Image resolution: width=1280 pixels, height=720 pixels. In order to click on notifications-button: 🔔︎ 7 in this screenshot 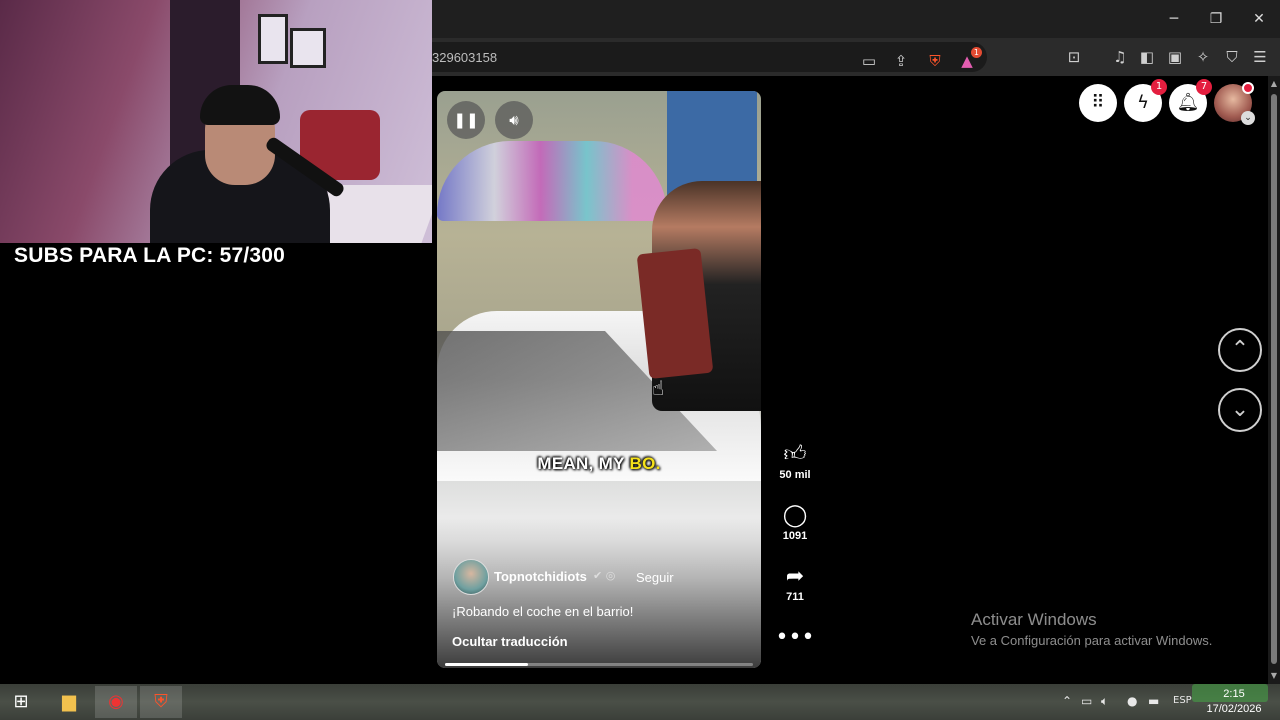, I will do `click(1190, 100)`.